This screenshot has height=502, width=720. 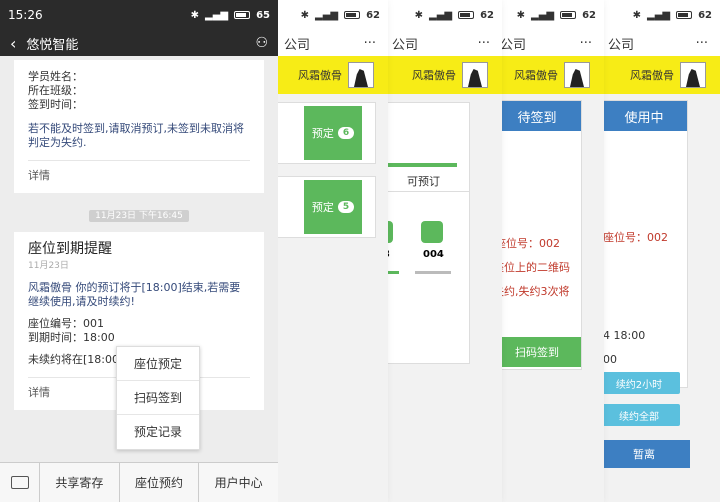 I want to click on student-name-label: 学员姓名：, so click(x=55, y=76).